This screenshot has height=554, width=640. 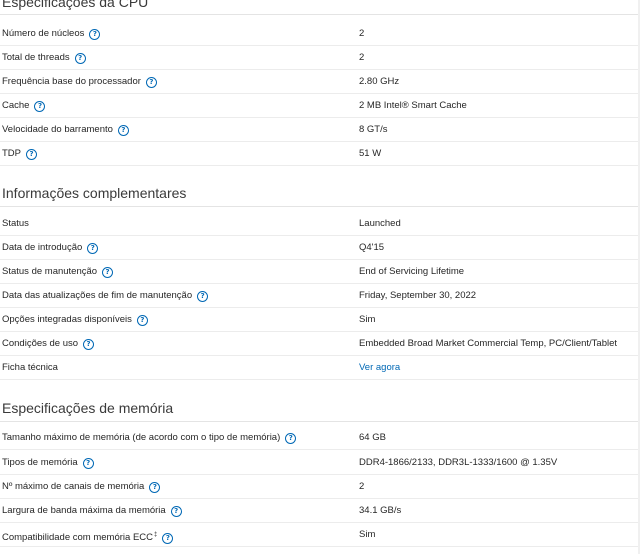 I want to click on spec-row-cores: Número de núcleos? 2, so click(x=320, y=34).